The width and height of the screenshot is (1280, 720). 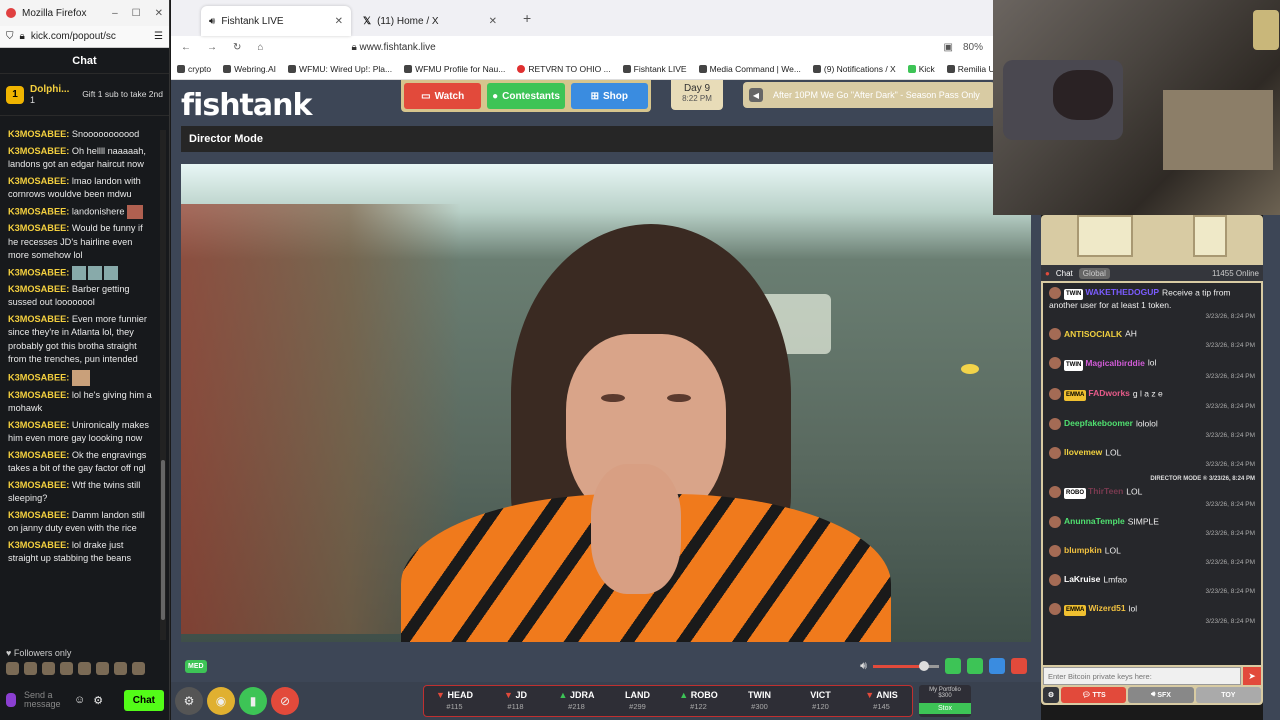 I want to click on chat-send-button: Chat, so click(x=143, y=700).